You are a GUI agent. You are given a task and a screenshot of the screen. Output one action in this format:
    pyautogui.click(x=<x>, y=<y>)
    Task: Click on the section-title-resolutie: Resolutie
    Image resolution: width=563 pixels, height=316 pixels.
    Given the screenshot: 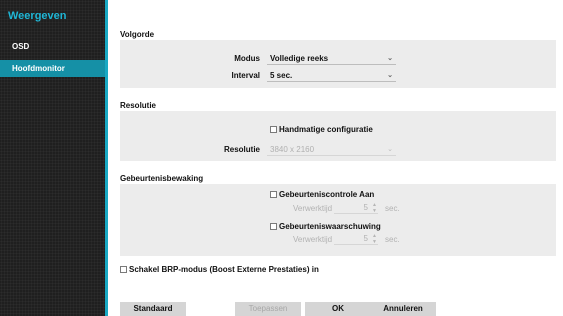 What is the action you would take?
    pyautogui.click(x=138, y=105)
    